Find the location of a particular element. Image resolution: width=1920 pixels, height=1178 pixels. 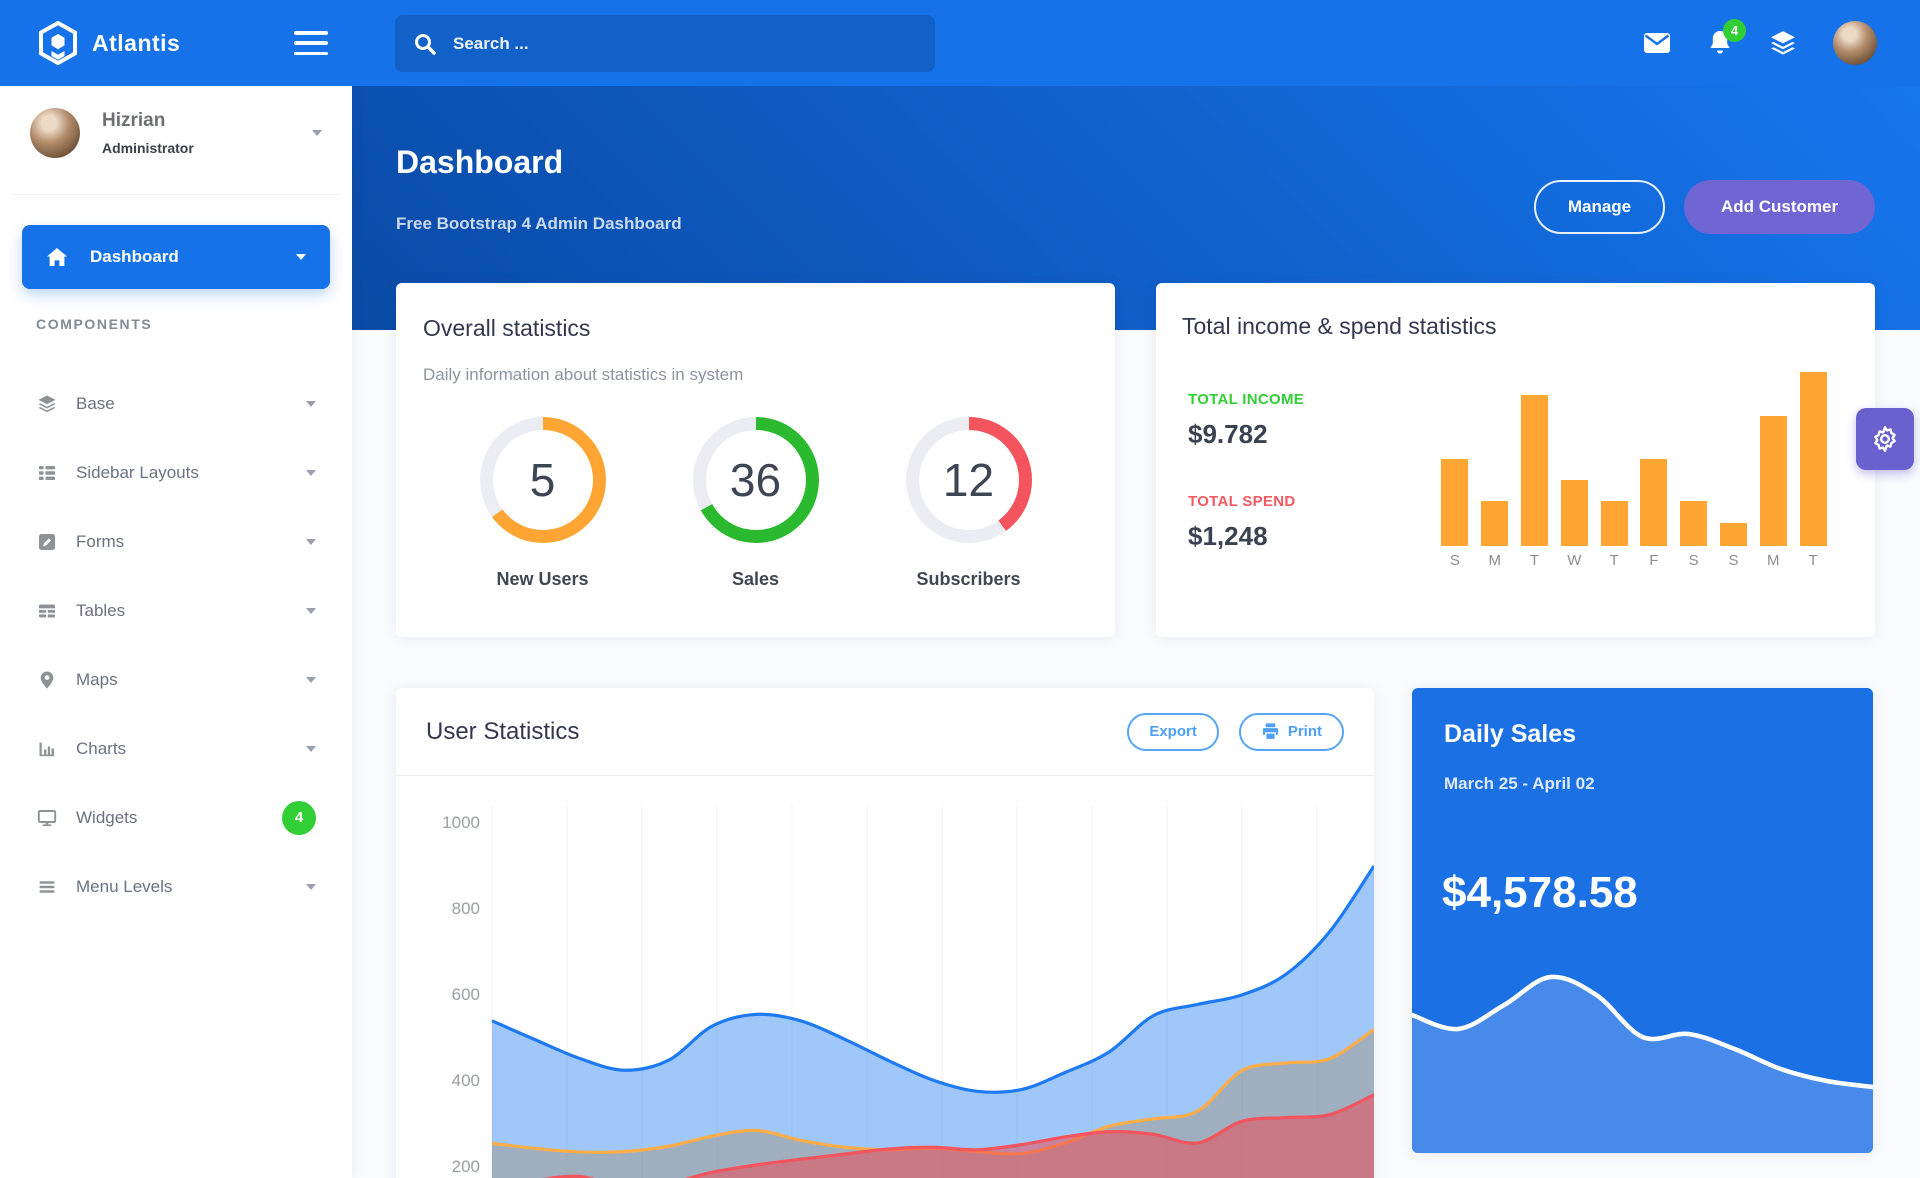

y-tick-label: 400 is located at coordinates (466, 1080).